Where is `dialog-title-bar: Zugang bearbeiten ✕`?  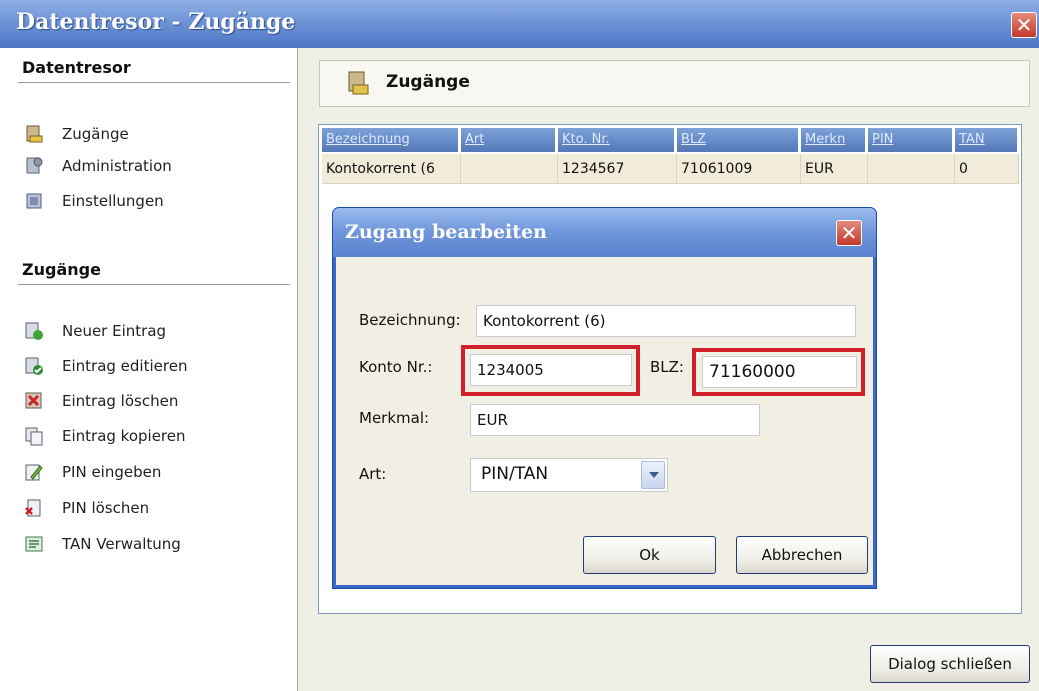 dialog-title-bar: Zugang bearbeiten ✕ is located at coordinates (604, 232).